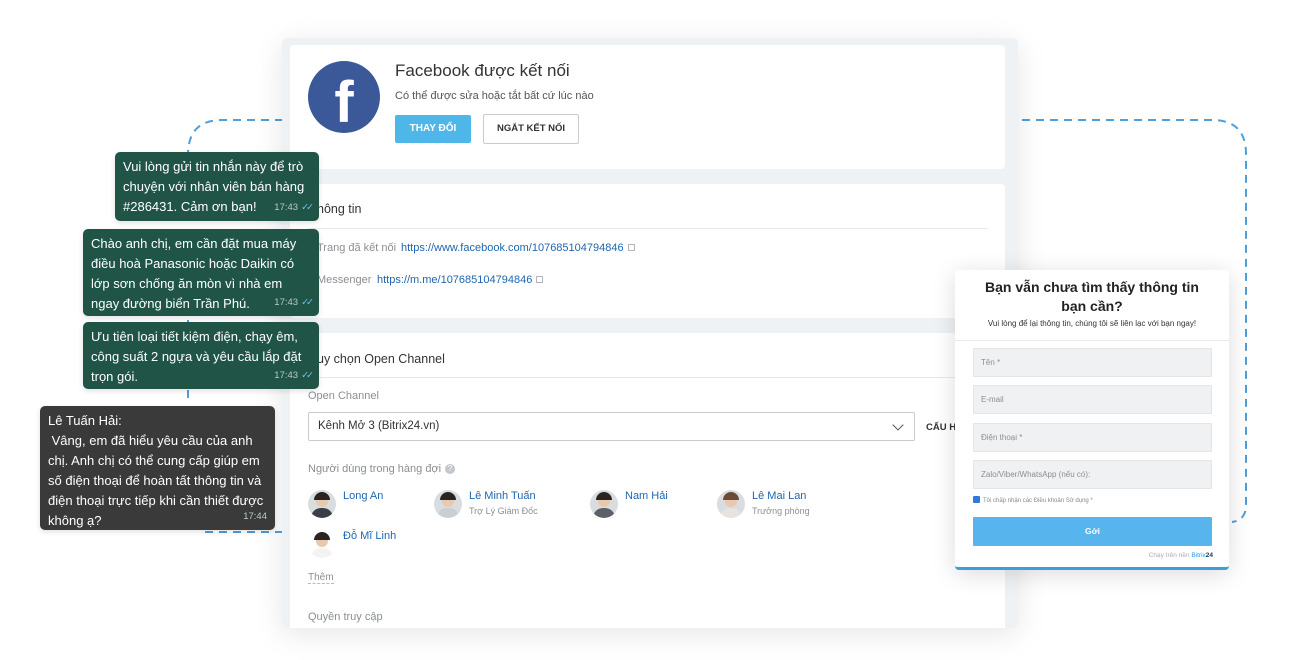 The width and height of the screenshot is (1300, 660). I want to click on queue-users-label: Người dùng trong hàng đợi?, so click(382, 469).